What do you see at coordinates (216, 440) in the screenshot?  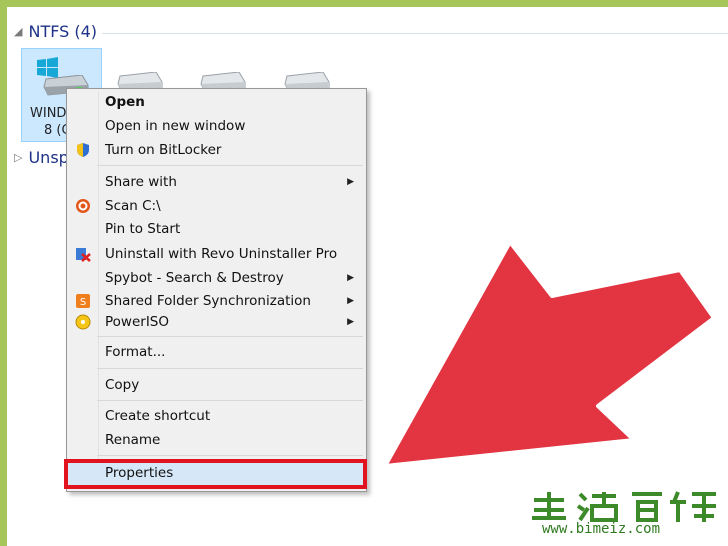 I see `menu-item-rename: Rename` at bounding box center [216, 440].